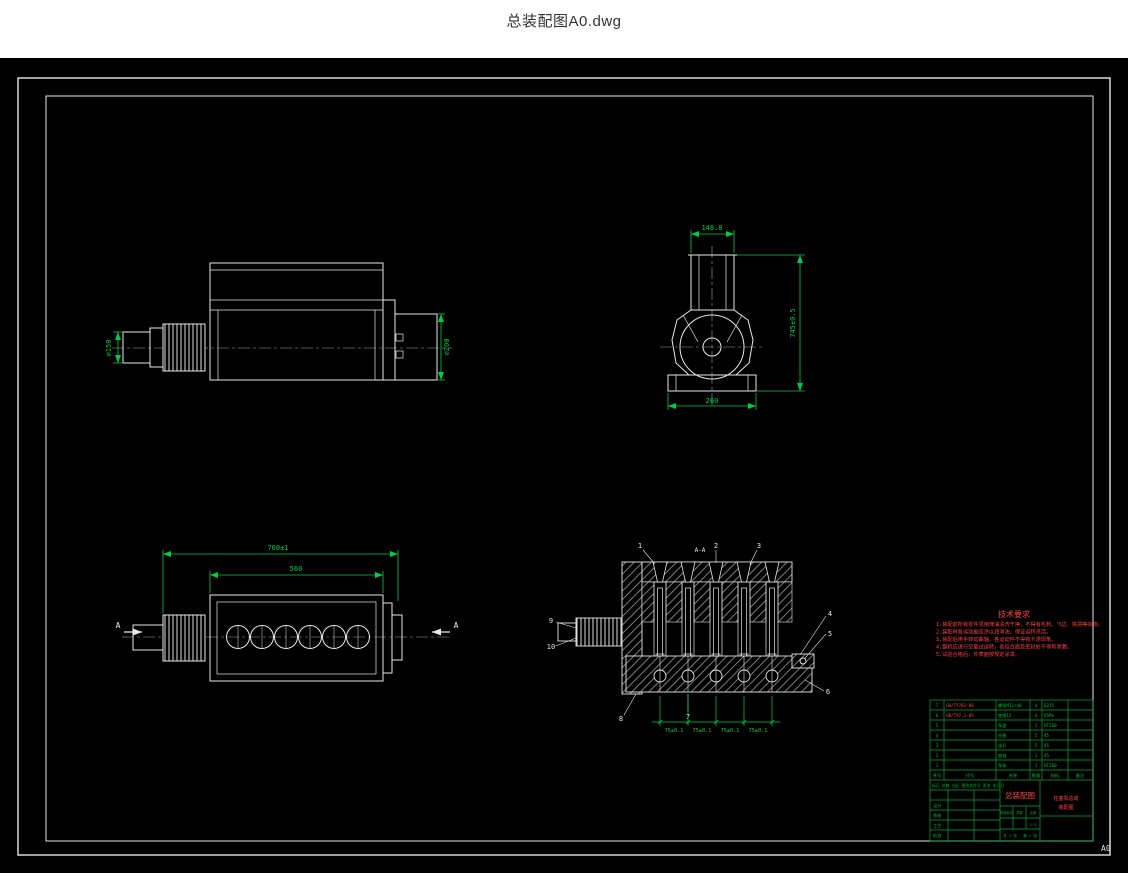 This screenshot has height=873, width=1128. I want to click on svg-text: 序号, so click(937, 775).